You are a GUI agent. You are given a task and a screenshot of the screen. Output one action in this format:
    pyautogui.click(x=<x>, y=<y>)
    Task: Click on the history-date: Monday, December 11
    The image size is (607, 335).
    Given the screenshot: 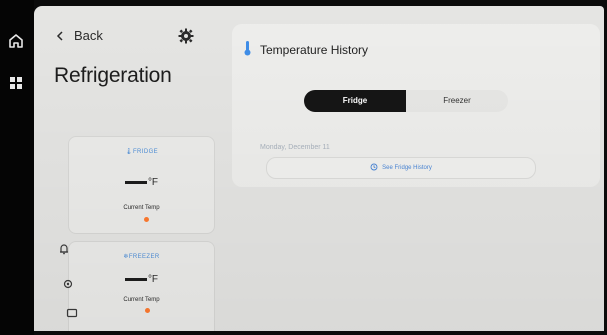 What is the action you would take?
    pyautogui.click(x=295, y=147)
    